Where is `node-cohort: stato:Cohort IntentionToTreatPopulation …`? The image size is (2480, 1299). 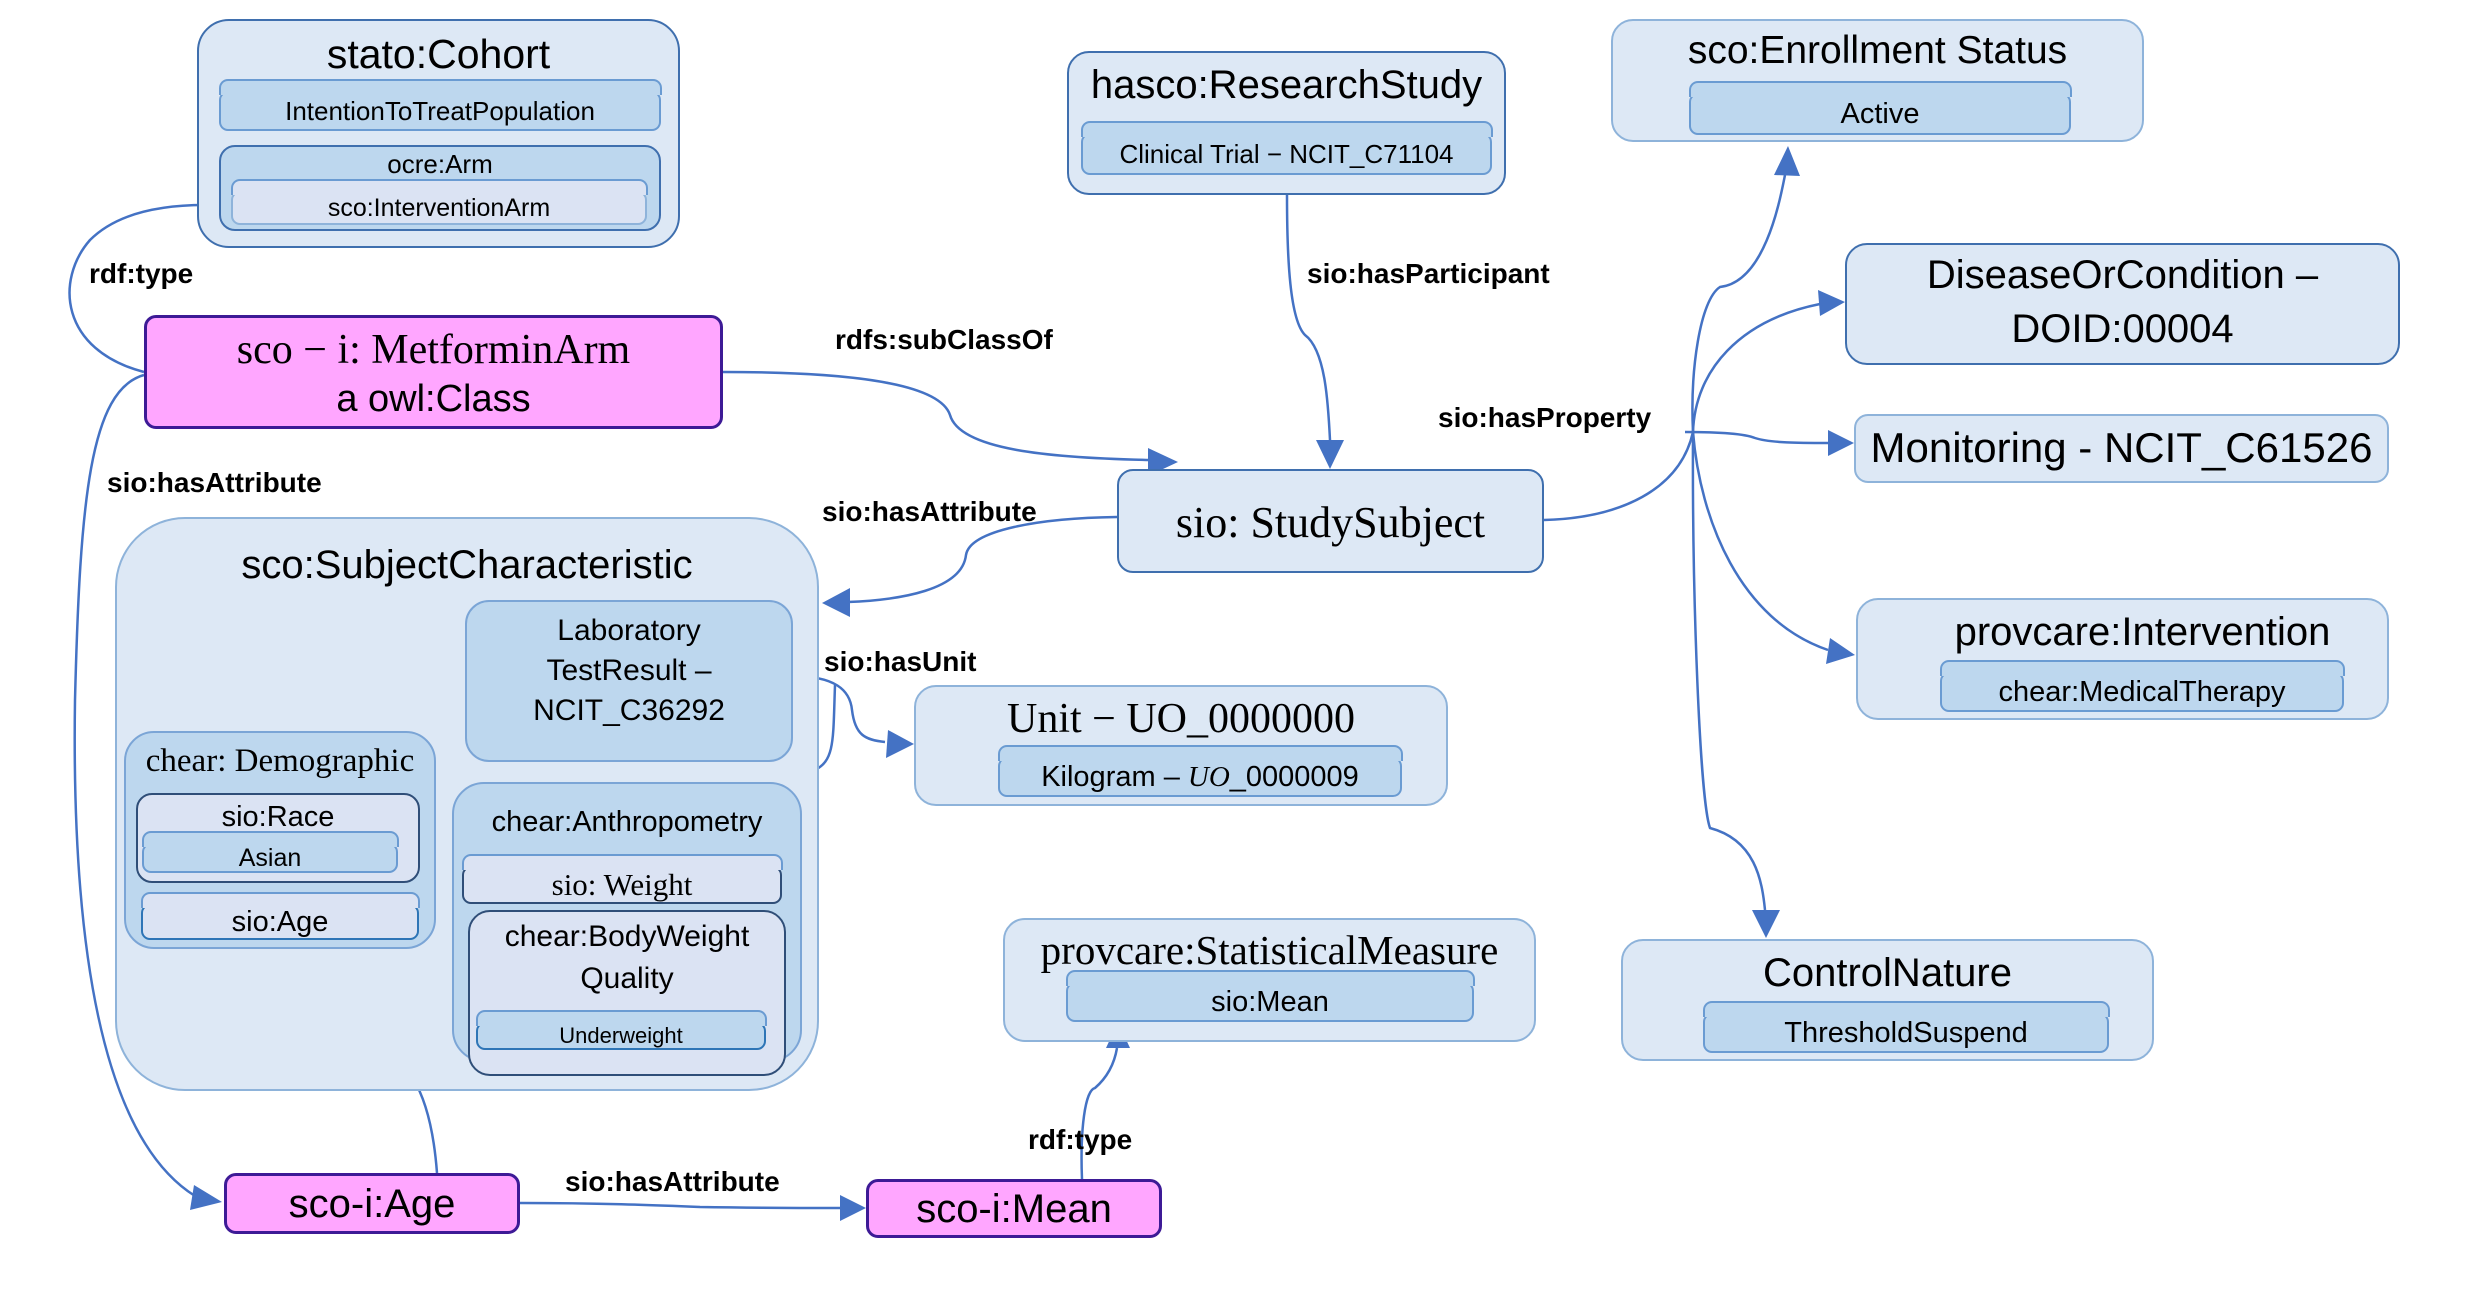
node-cohort: stato:Cohort IntentionToTreatPopulation … is located at coordinates (438, 133).